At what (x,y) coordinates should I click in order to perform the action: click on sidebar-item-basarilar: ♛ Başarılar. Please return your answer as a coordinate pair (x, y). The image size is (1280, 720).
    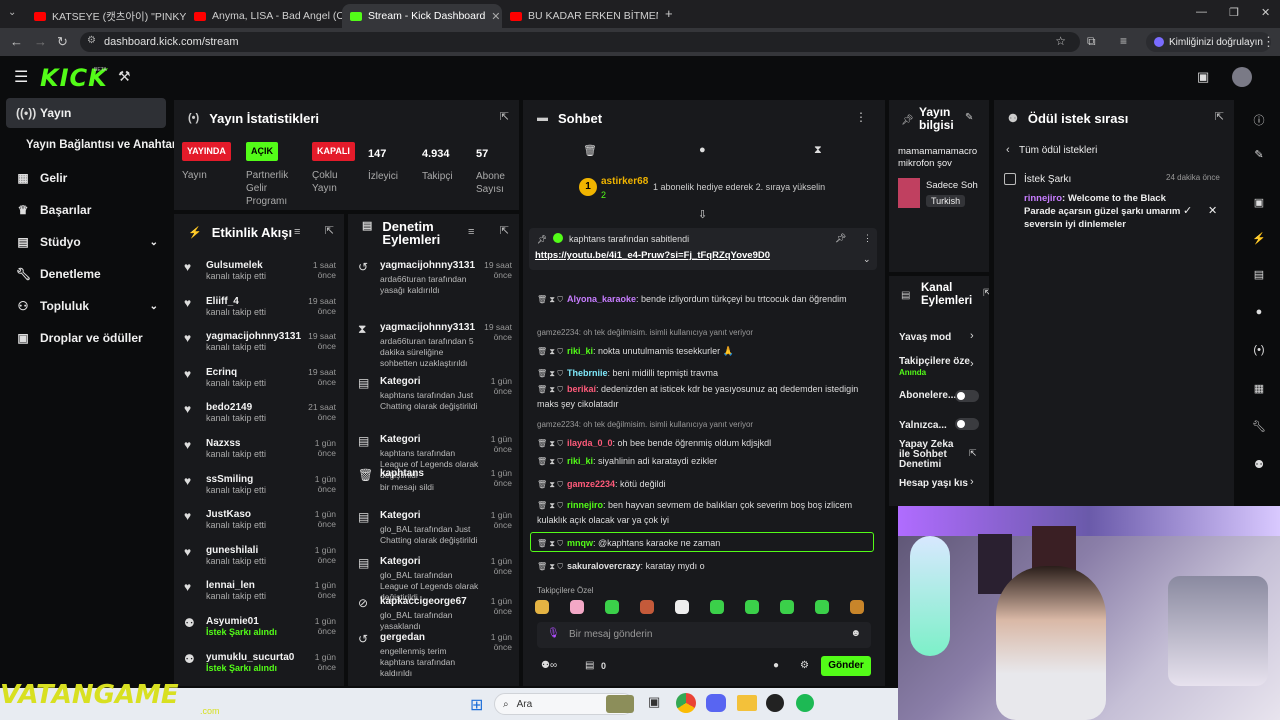
    Looking at the image, I should click on (86, 210).